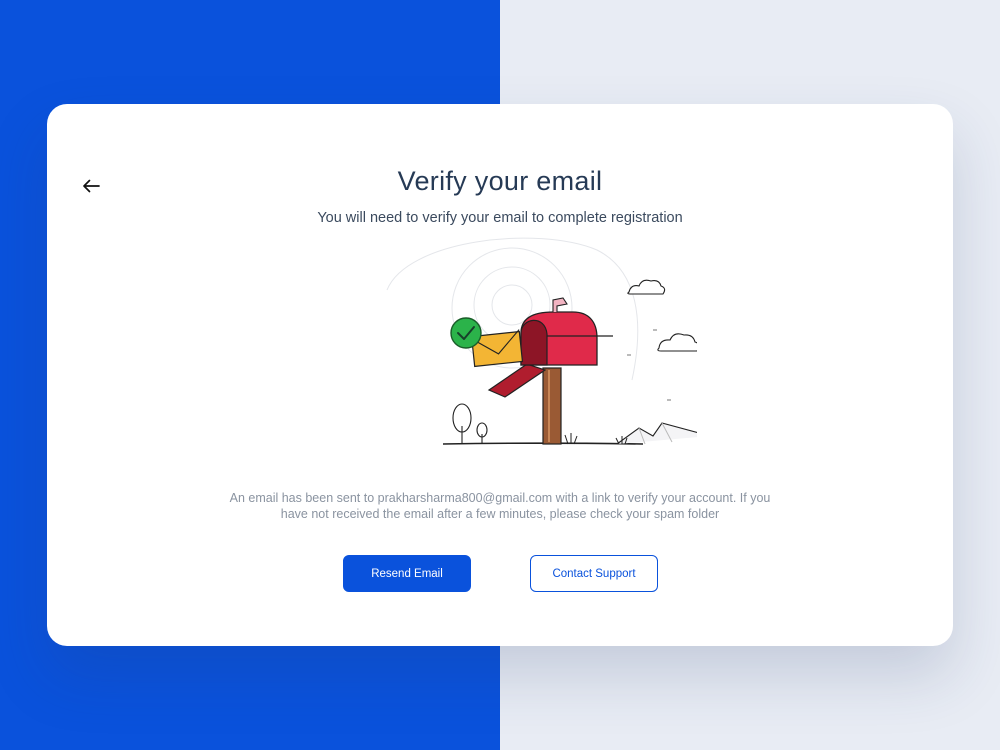 Image resolution: width=1000 pixels, height=750 pixels. What do you see at coordinates (500, 181) in the screenshot?
I see `page-title: Verify your email` at bounding box center [500, 181].